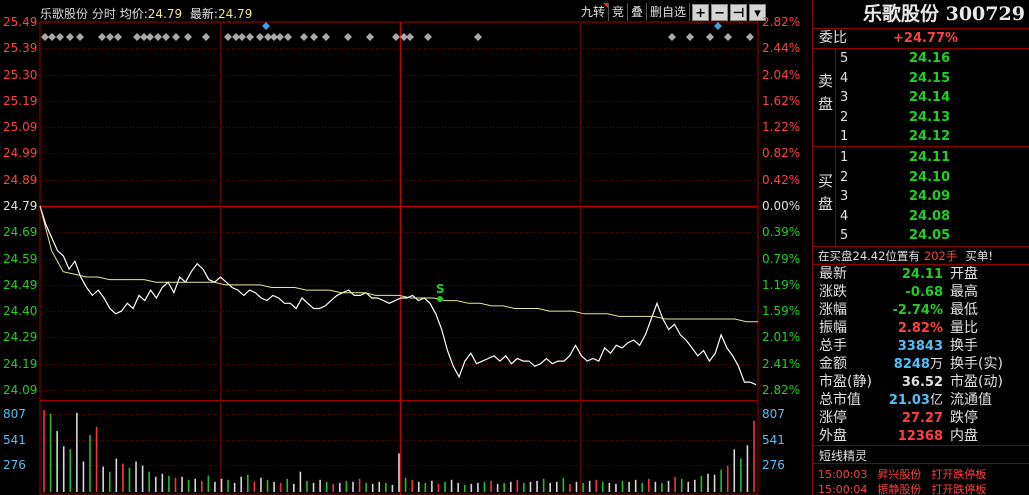  Describe the element at coordinates (619, 12) in the screenshot. I see `jing-button: 竞` at that location.